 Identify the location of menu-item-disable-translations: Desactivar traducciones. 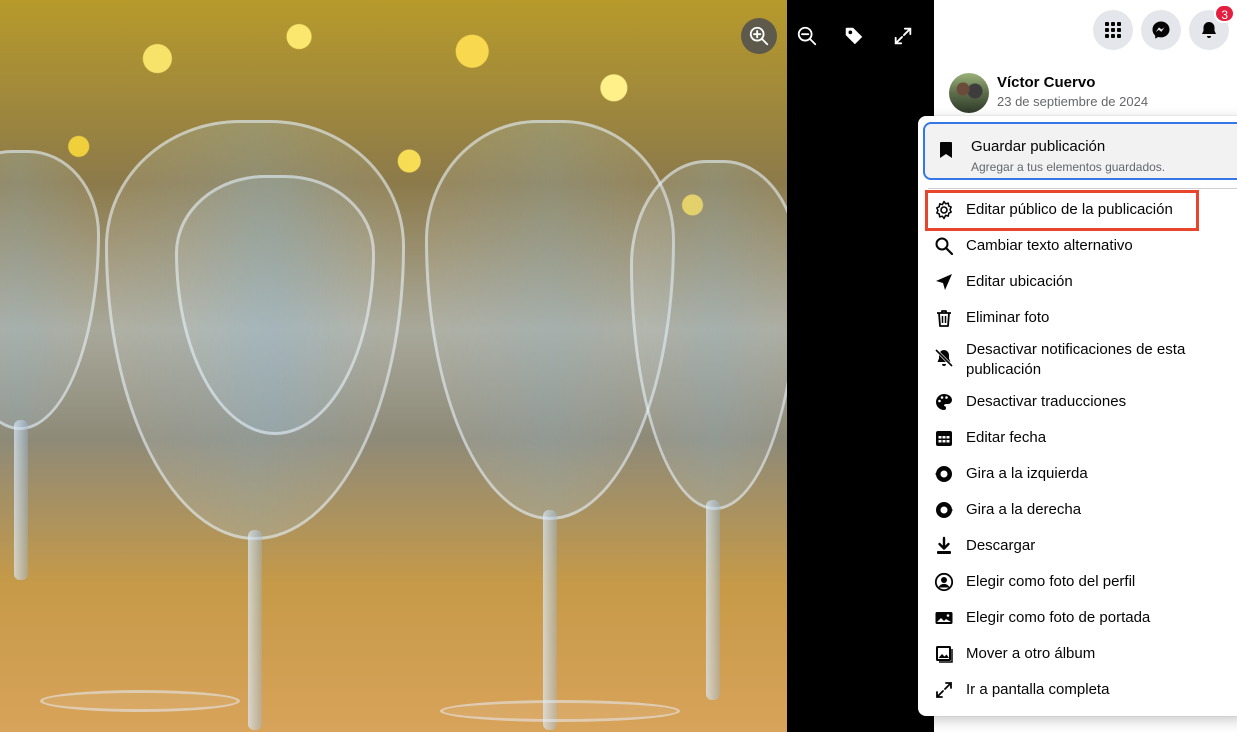
(1077, 402).